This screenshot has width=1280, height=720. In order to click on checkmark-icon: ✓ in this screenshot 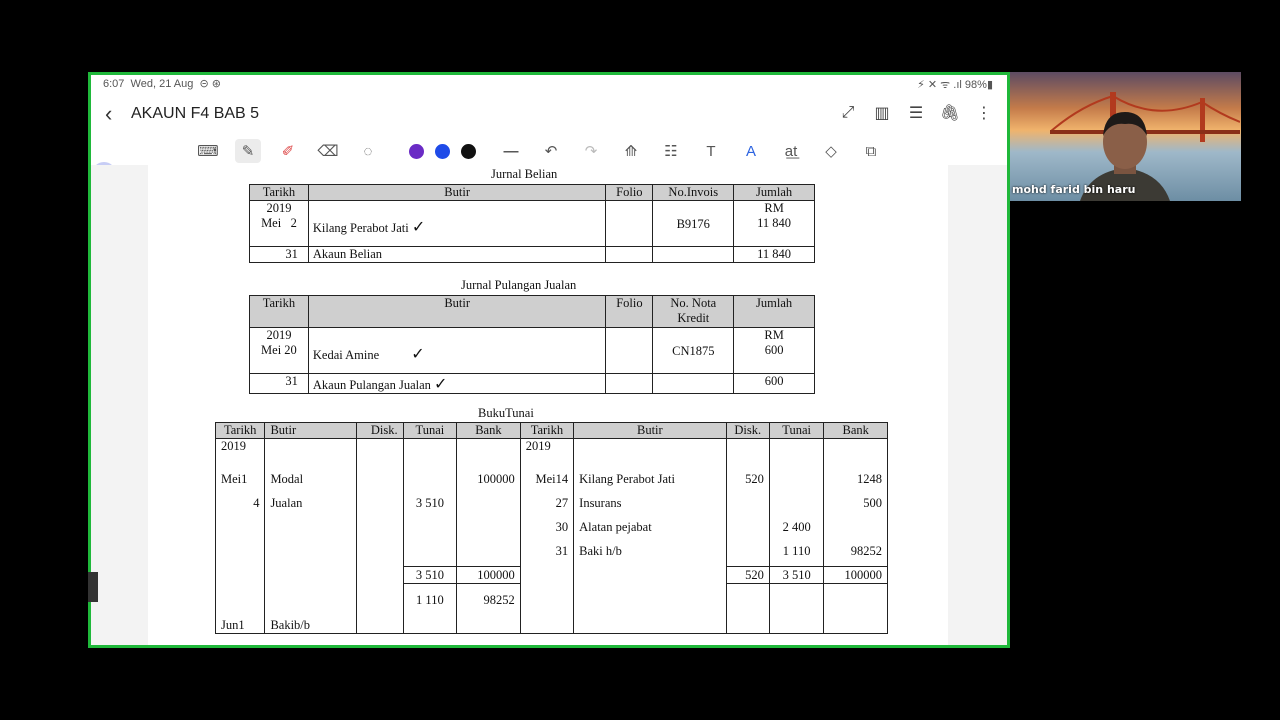, I will do `click(441, 383)`.